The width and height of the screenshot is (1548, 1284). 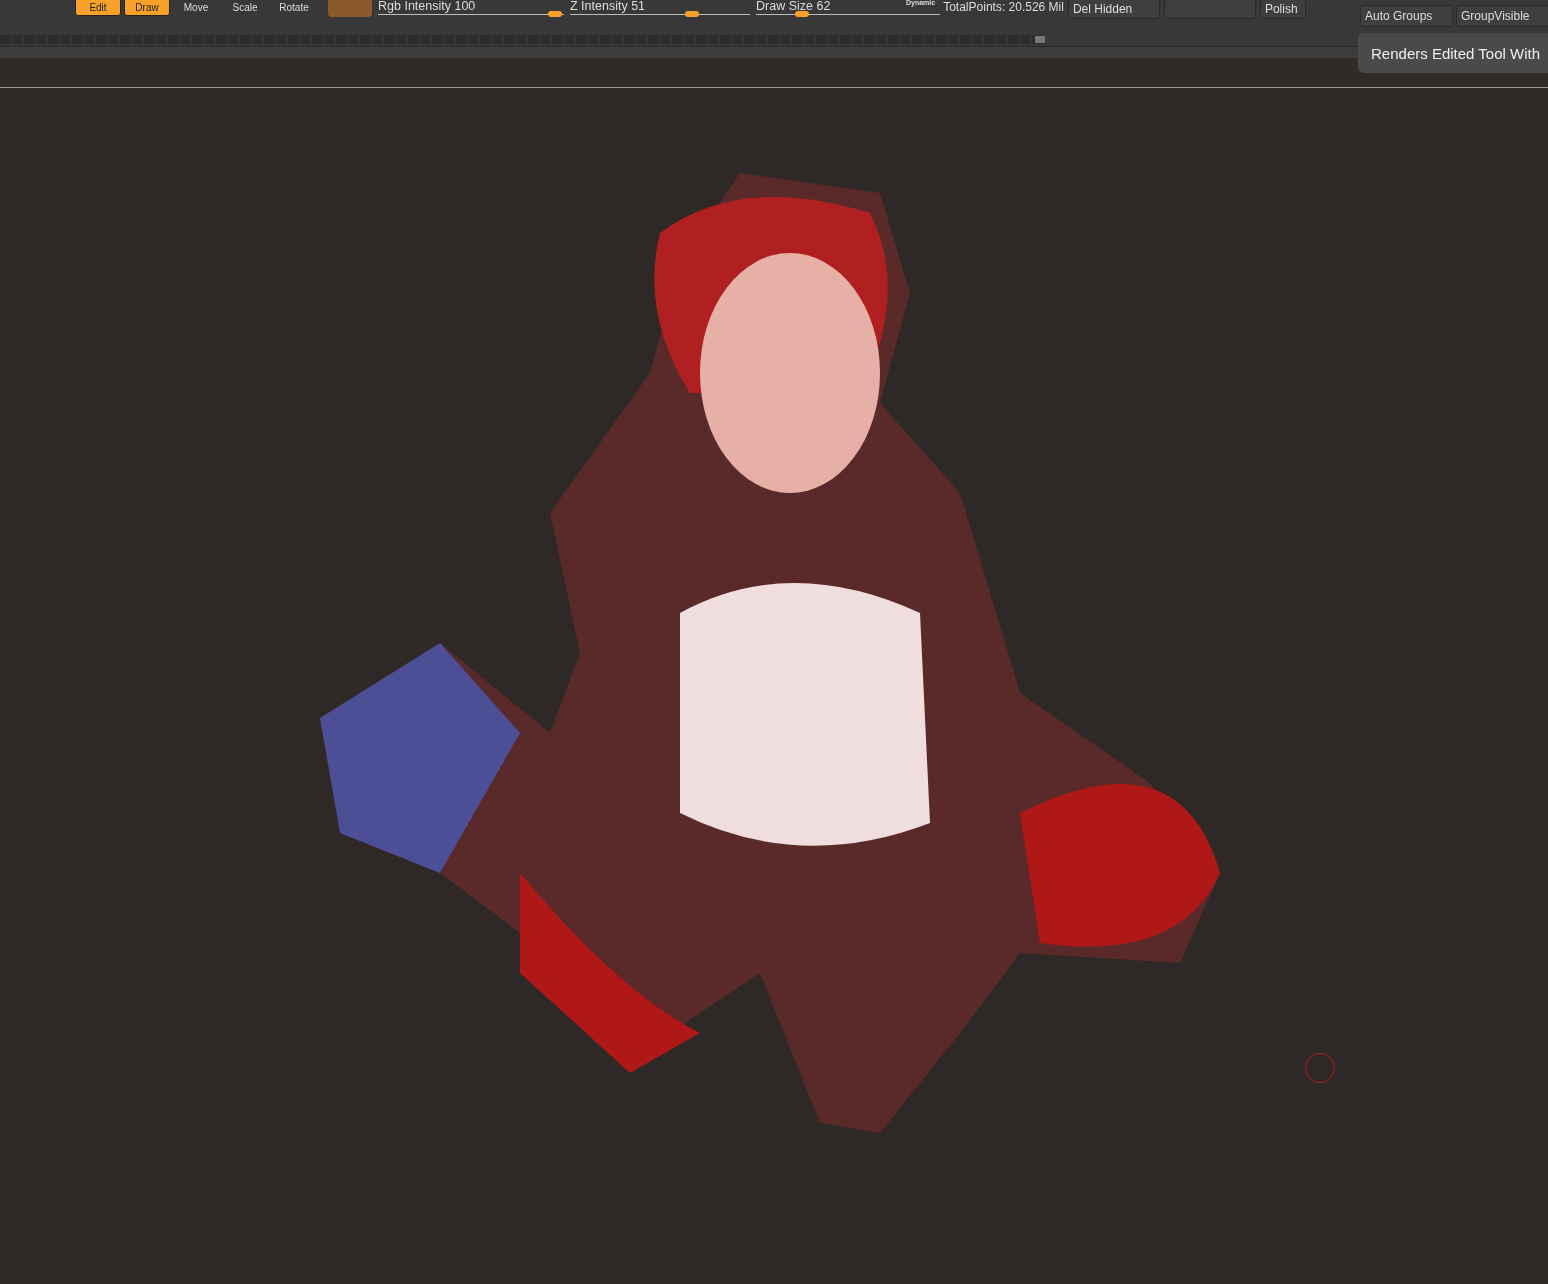 I want to click on toolbar-button: Del Hidden, so click(x=1113, y=9).